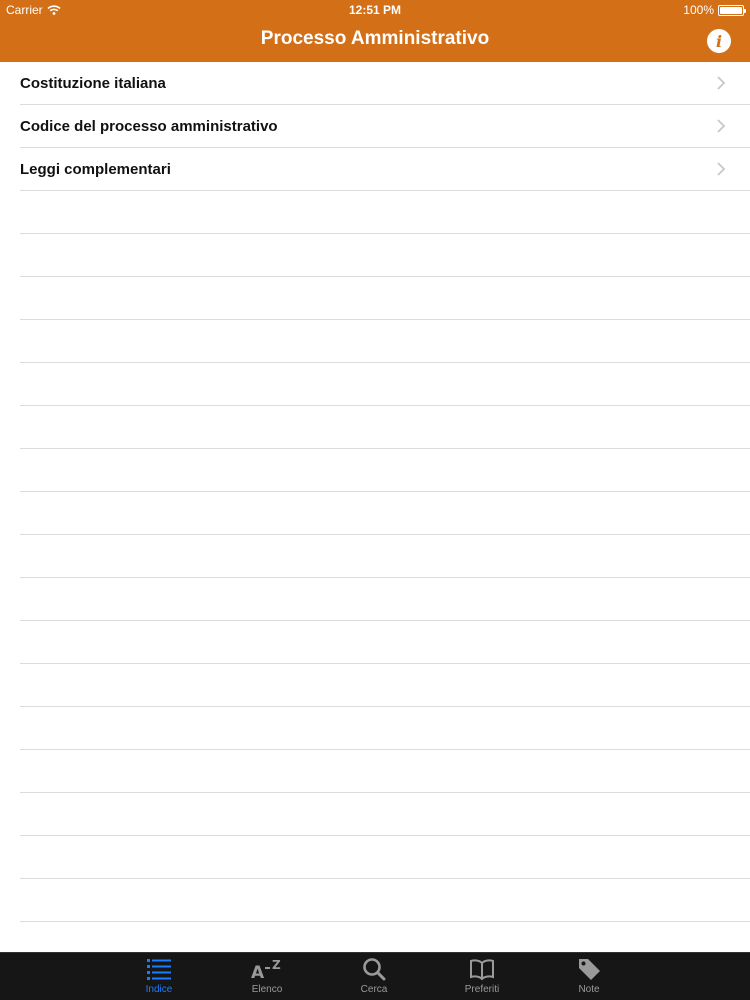  What do you see at coordinates (732, 10) in the screenshot?
I see `battery-icon` at bounding box center [732, 10].